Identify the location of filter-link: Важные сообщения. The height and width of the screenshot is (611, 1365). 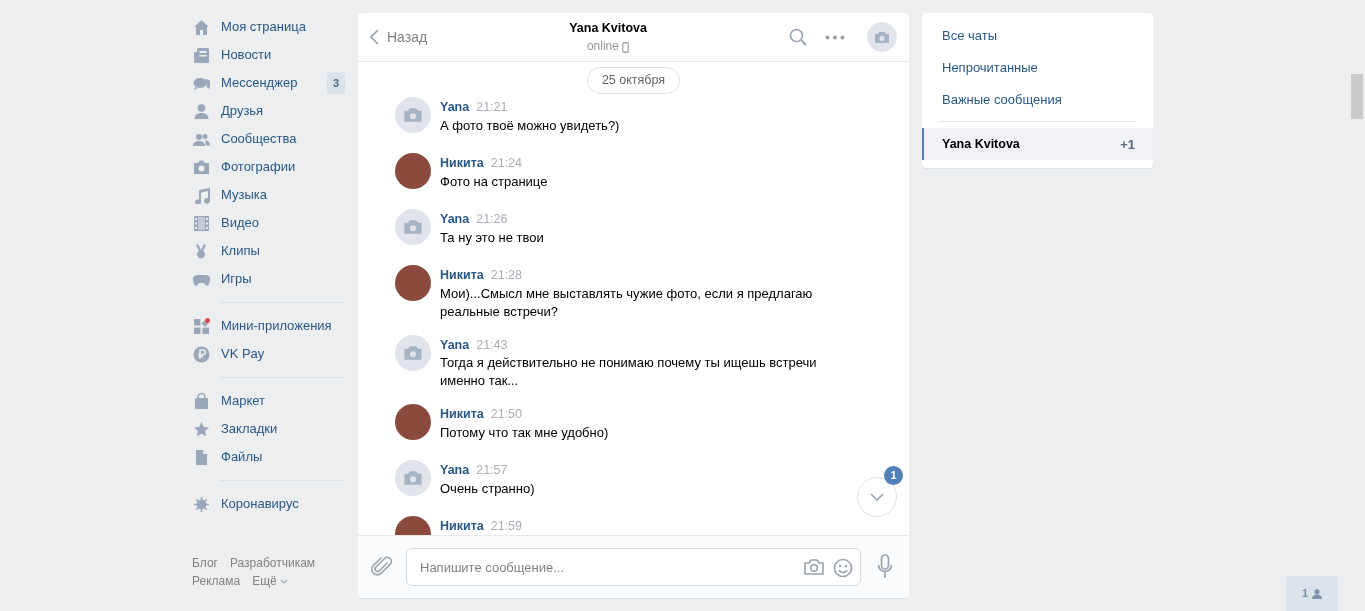
(1037, 99).